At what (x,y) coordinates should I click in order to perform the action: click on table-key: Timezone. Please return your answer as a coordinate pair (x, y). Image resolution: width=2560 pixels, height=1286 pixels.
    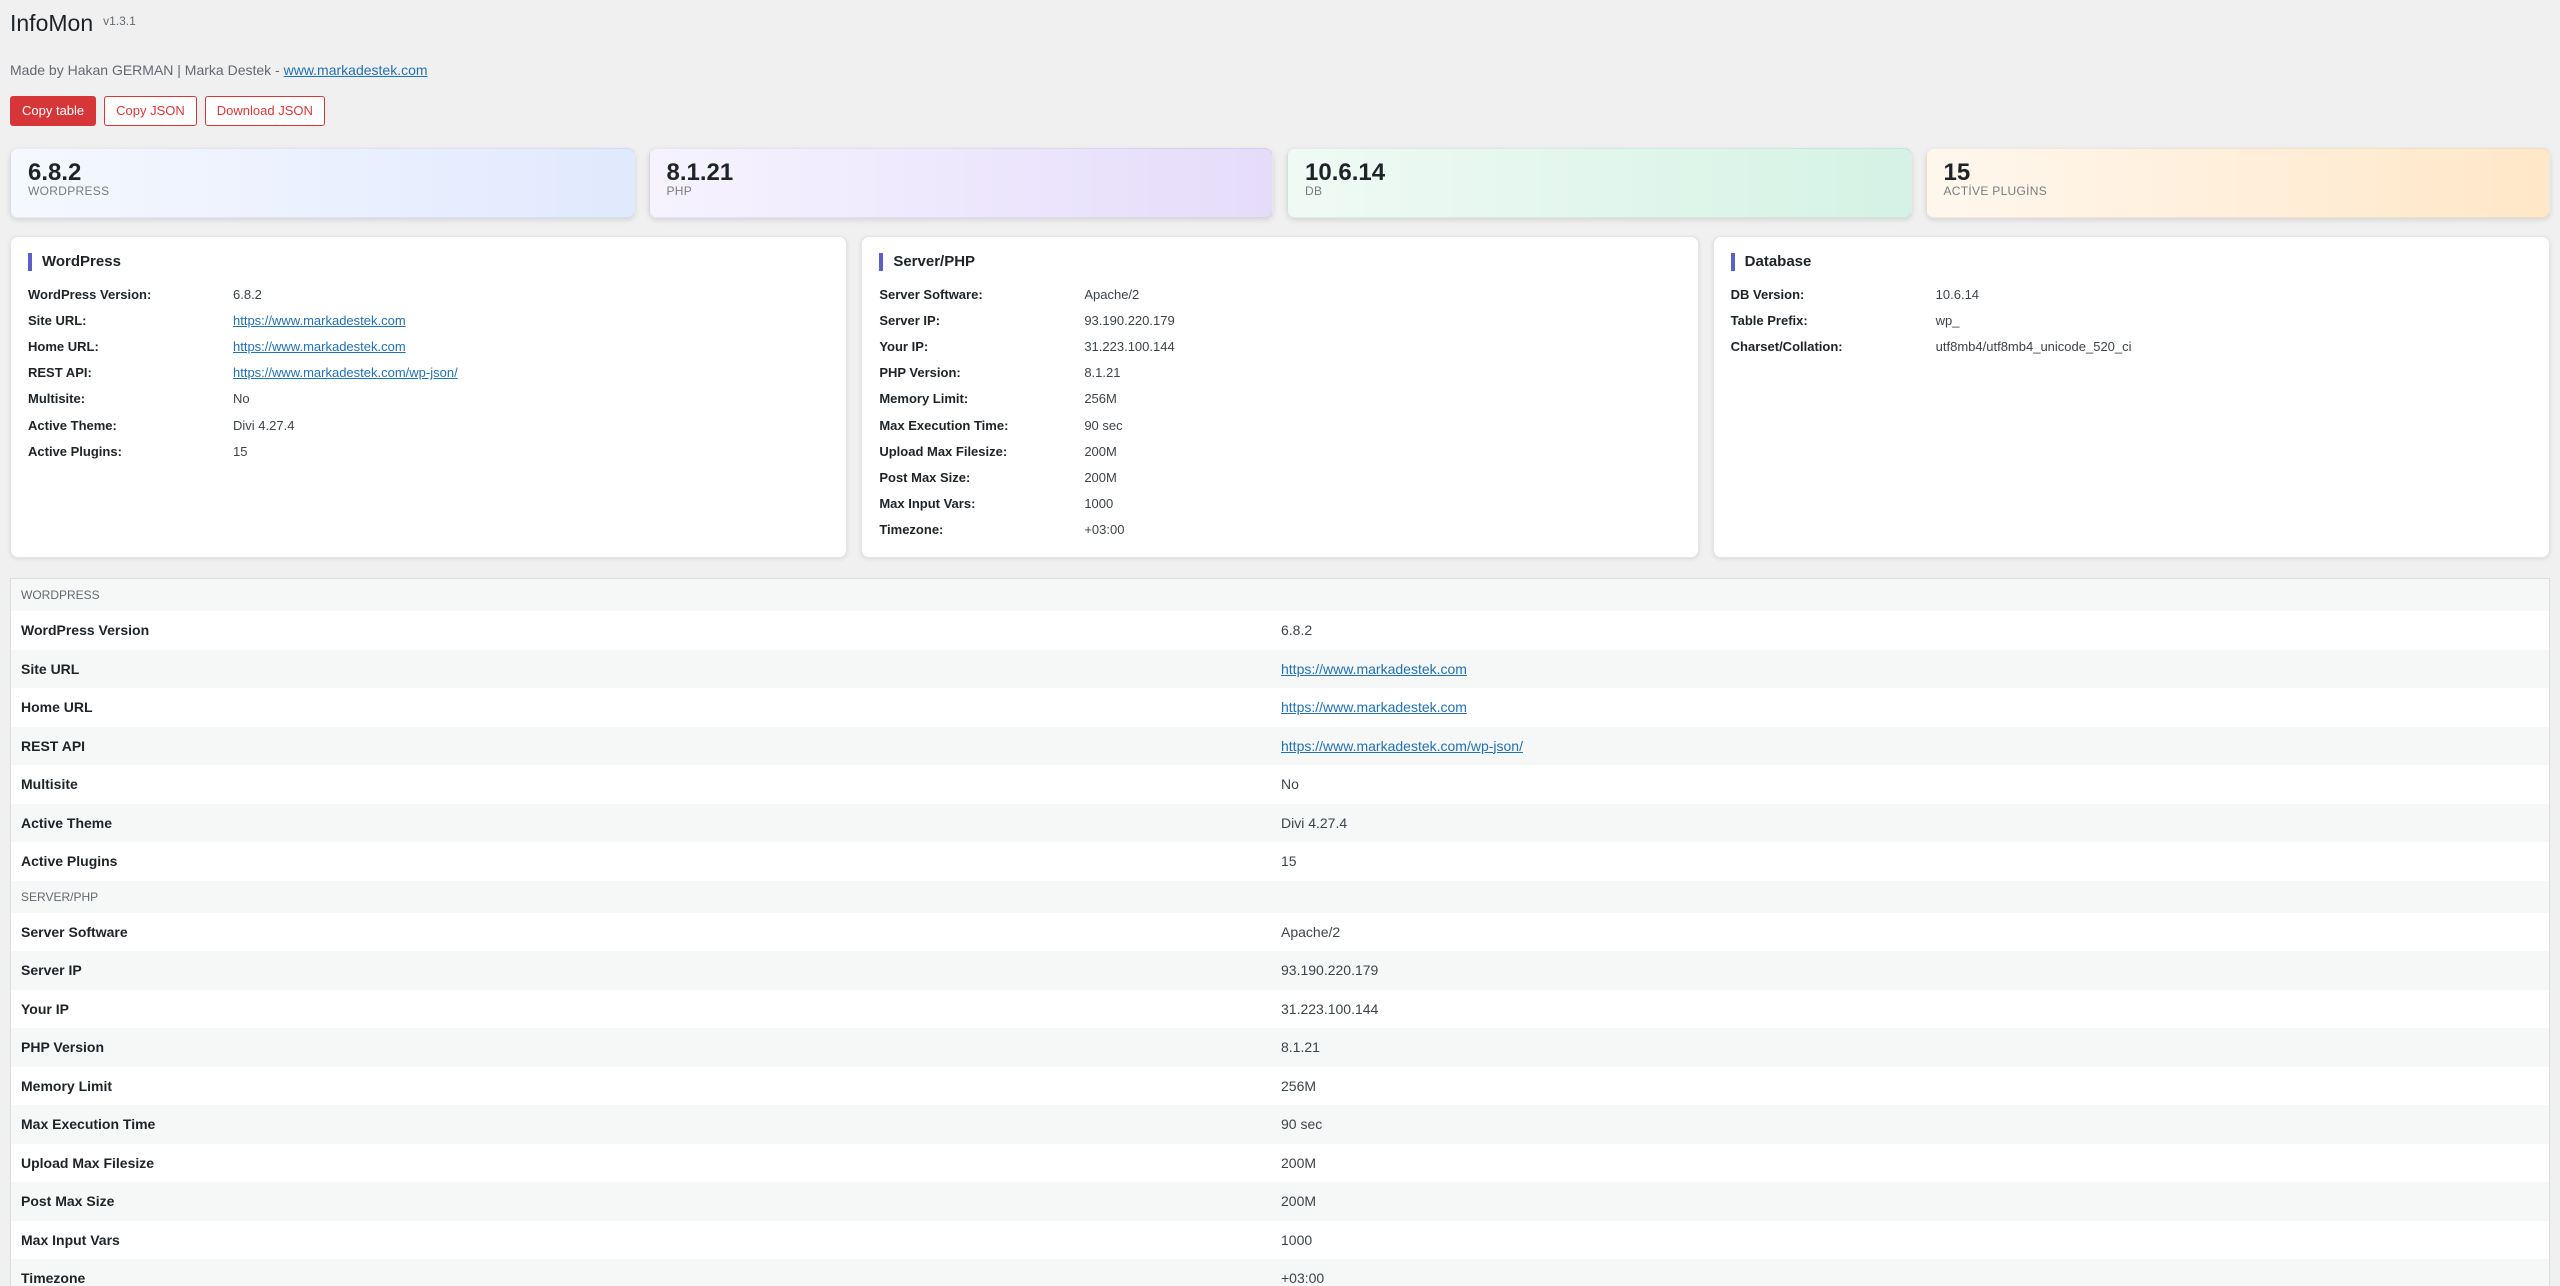
    Looking at the image, I should click on (53, 1278).